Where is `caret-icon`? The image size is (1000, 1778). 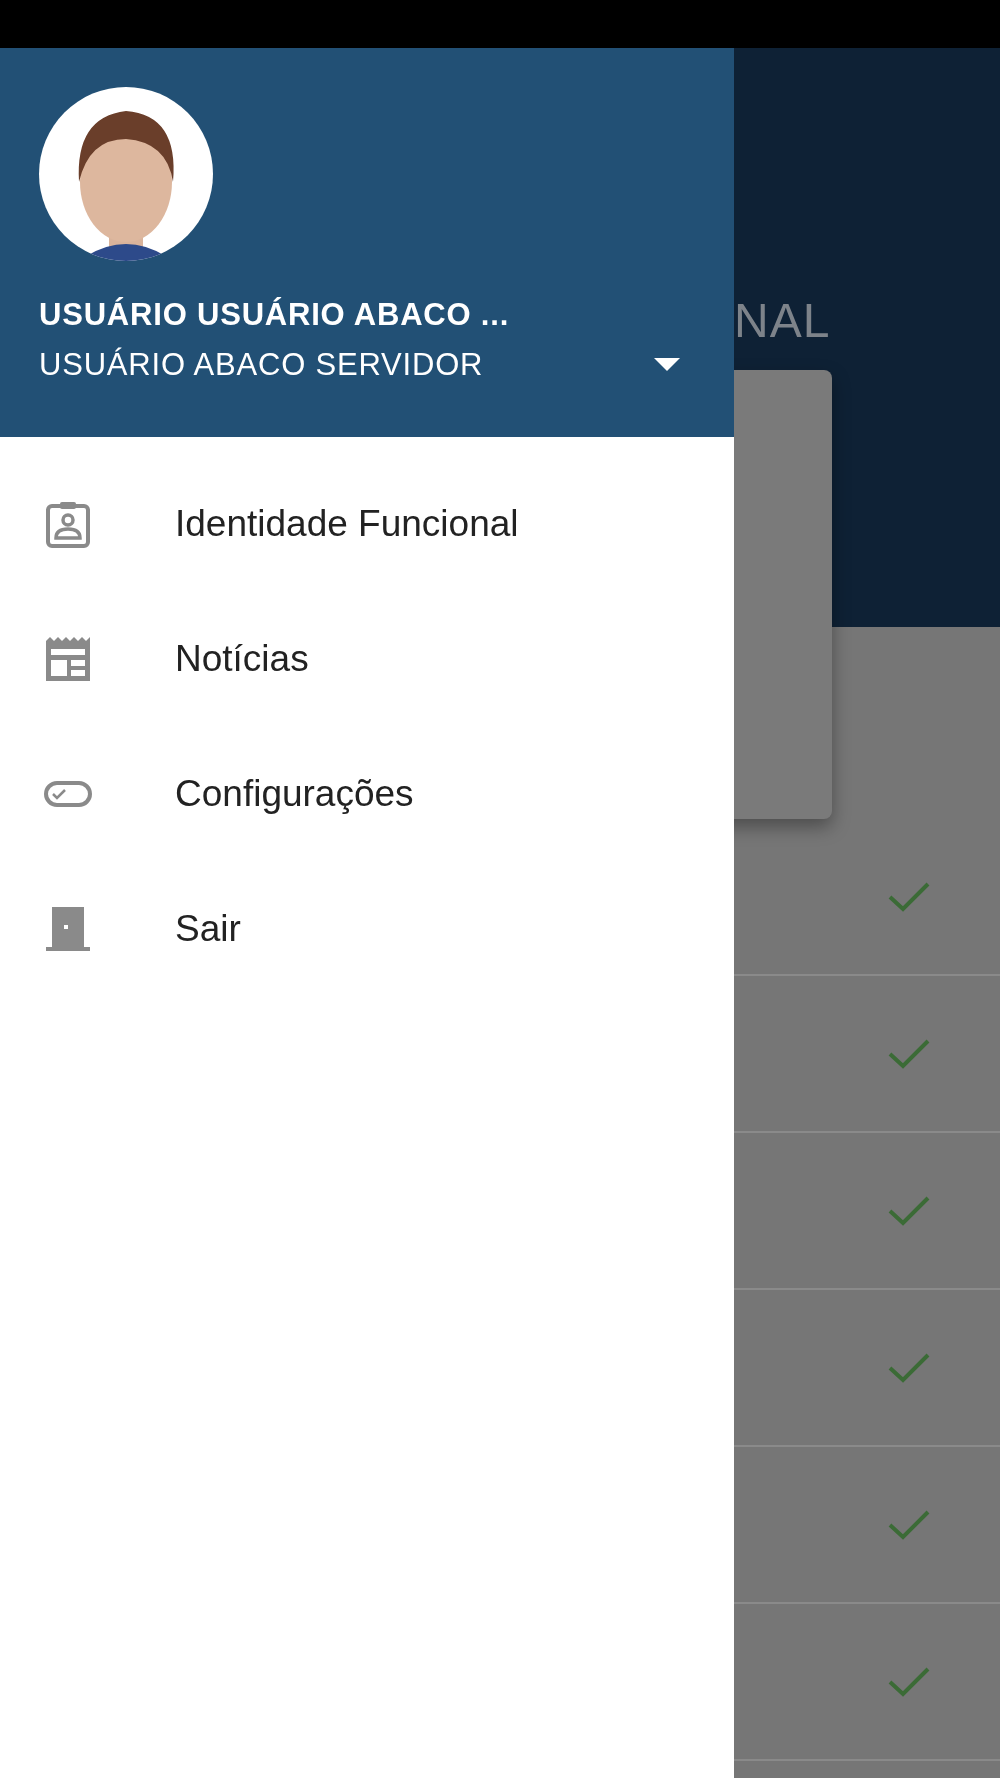
caret-icon is located at coordinates (667, 365).